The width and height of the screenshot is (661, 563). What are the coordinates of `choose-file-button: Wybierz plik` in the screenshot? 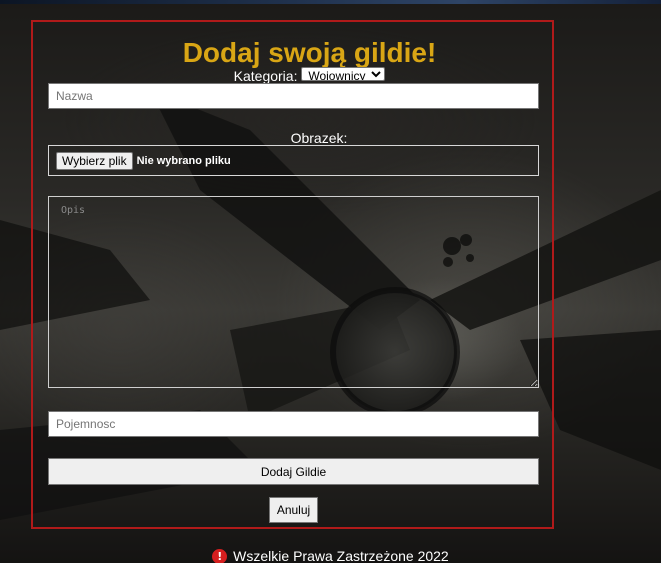 It's located at (94, 160).